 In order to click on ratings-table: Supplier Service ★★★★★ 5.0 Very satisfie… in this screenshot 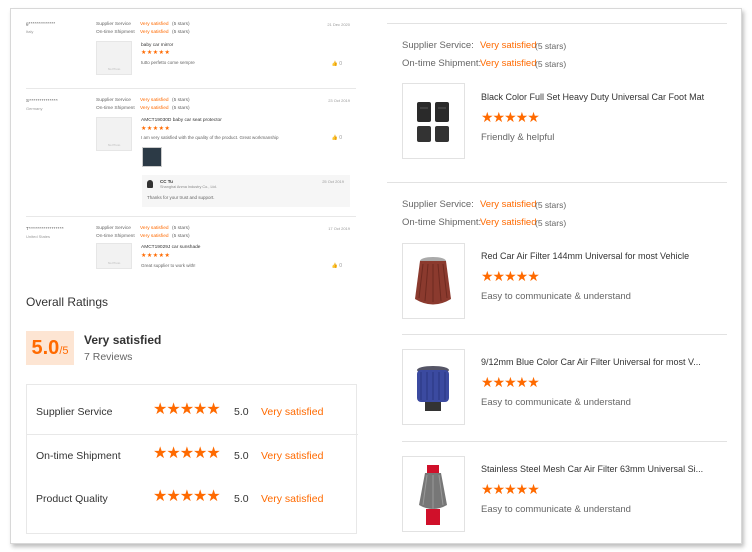, I will do `click(192, 459)`.